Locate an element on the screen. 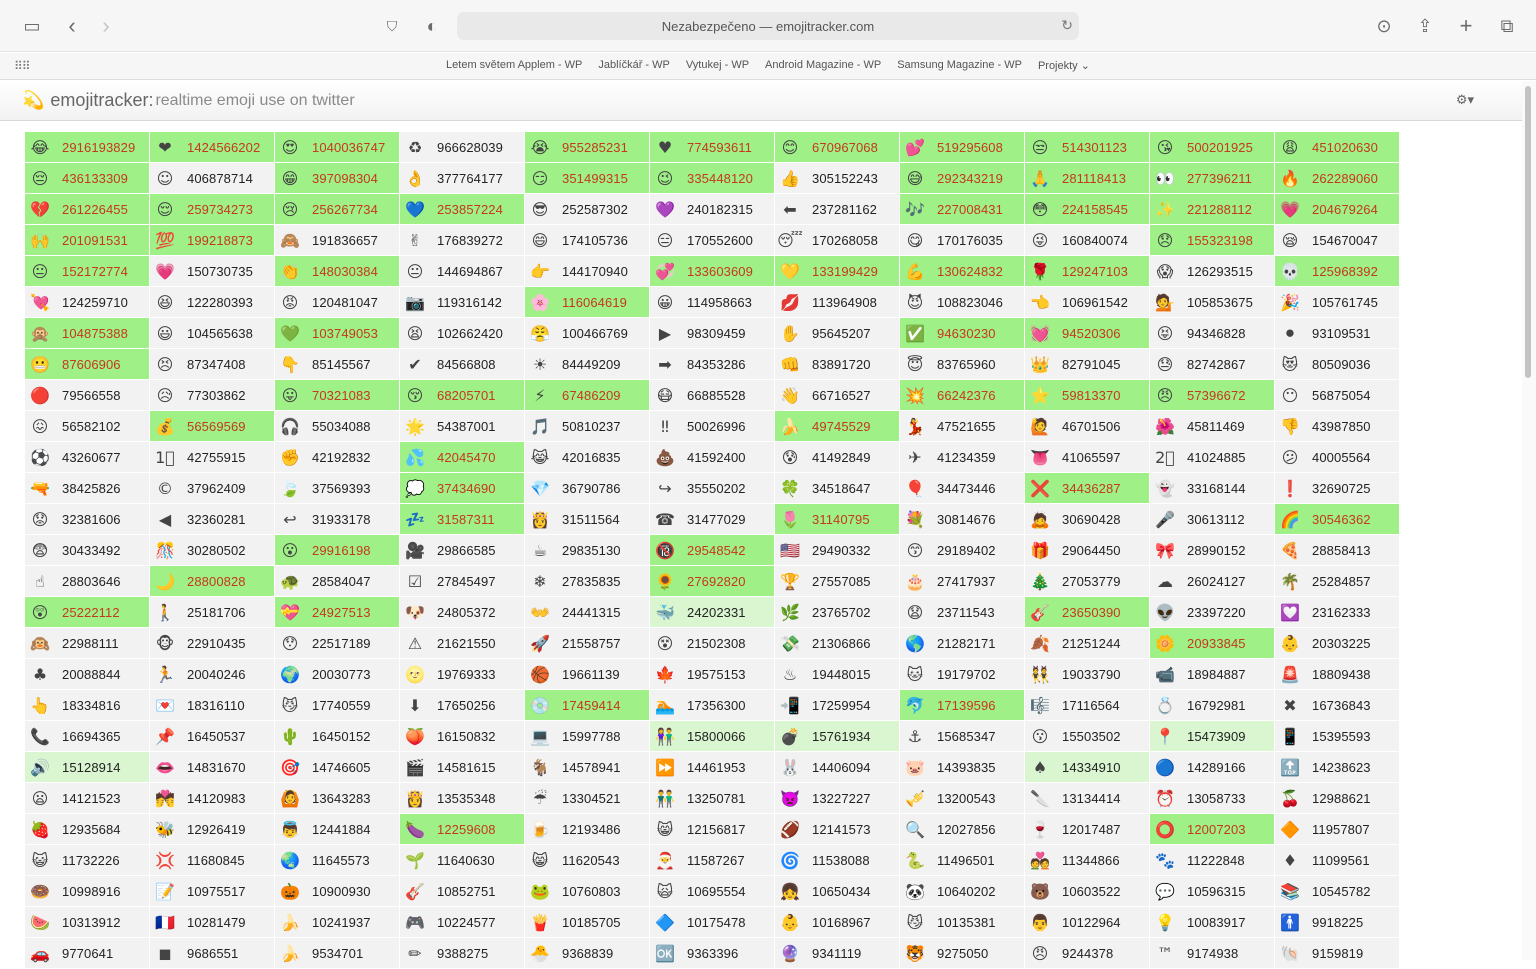  emoji-cell: 🏊 17356300 is located at coordinates (712, 705).